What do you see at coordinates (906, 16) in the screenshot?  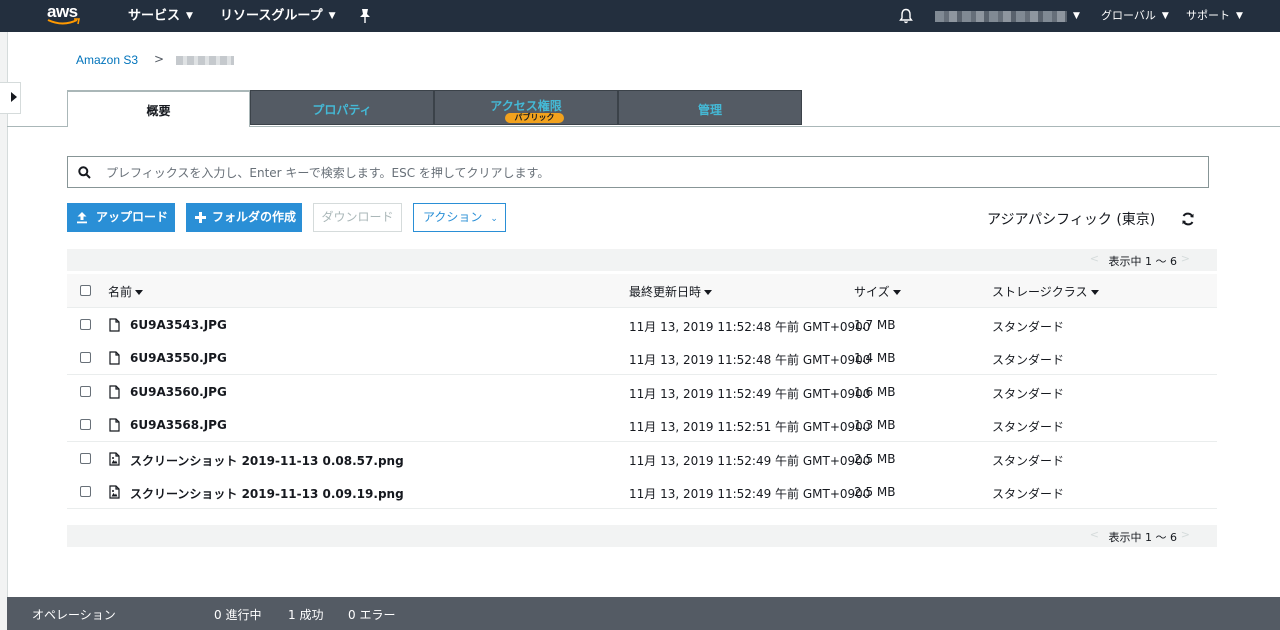 I see `bell-icon` at bounding box center [906, 16].